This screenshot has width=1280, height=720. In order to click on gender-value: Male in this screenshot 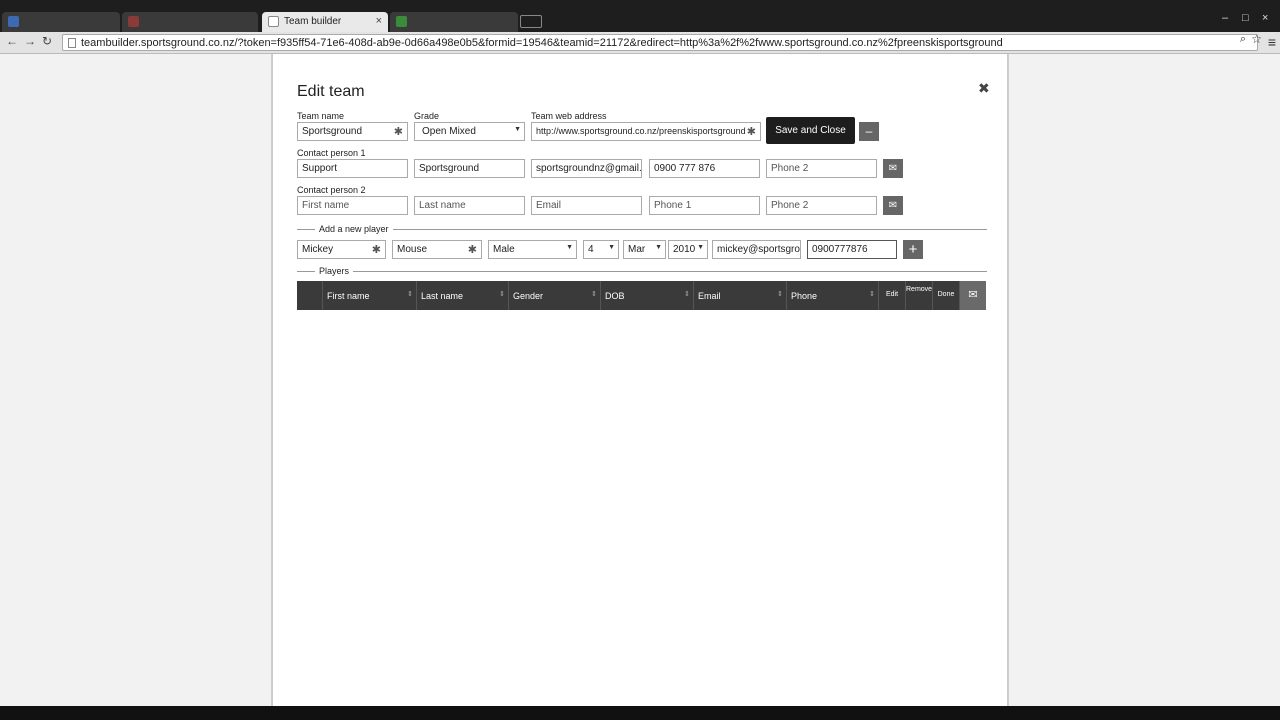, I will do `click(504, 249)`.